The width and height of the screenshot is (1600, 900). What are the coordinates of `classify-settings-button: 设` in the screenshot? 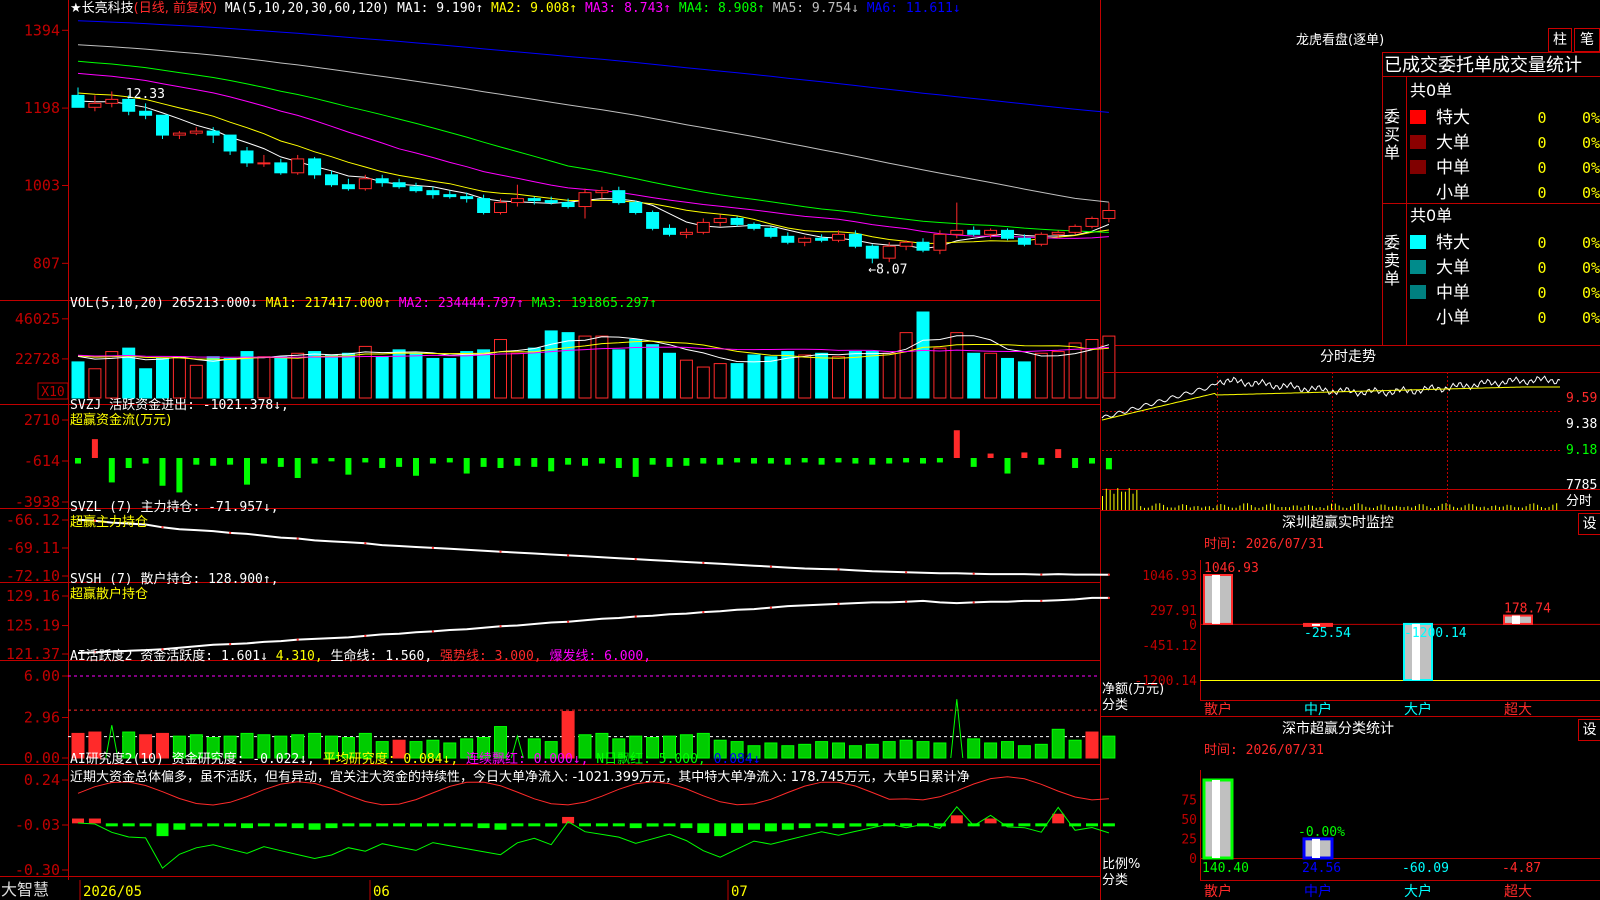 It's located at (1589, 730).